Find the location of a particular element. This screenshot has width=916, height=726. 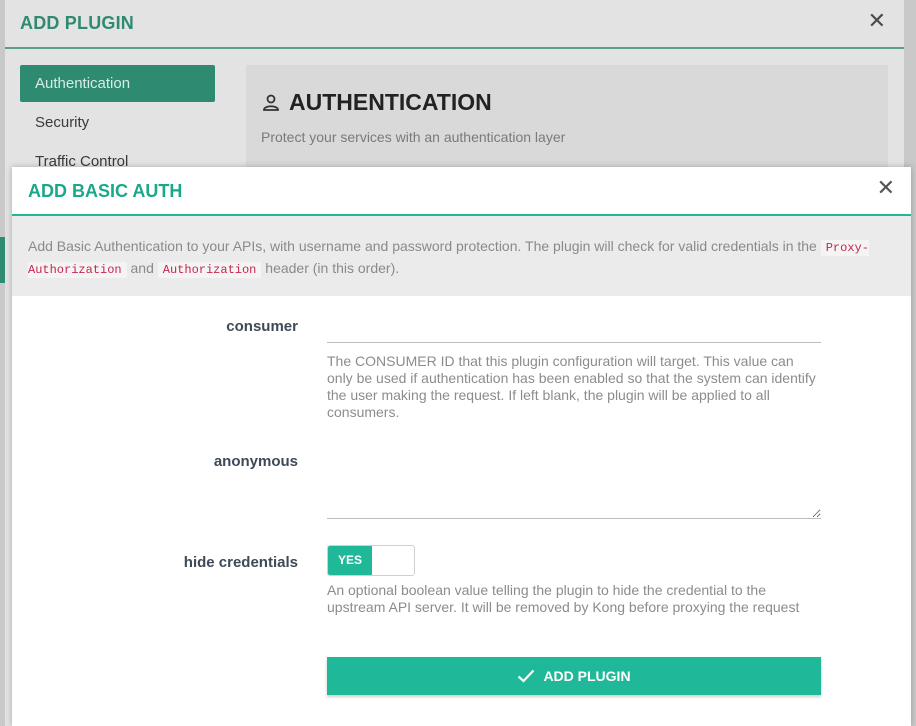

description-text: and is located at coordinates (142, 268).